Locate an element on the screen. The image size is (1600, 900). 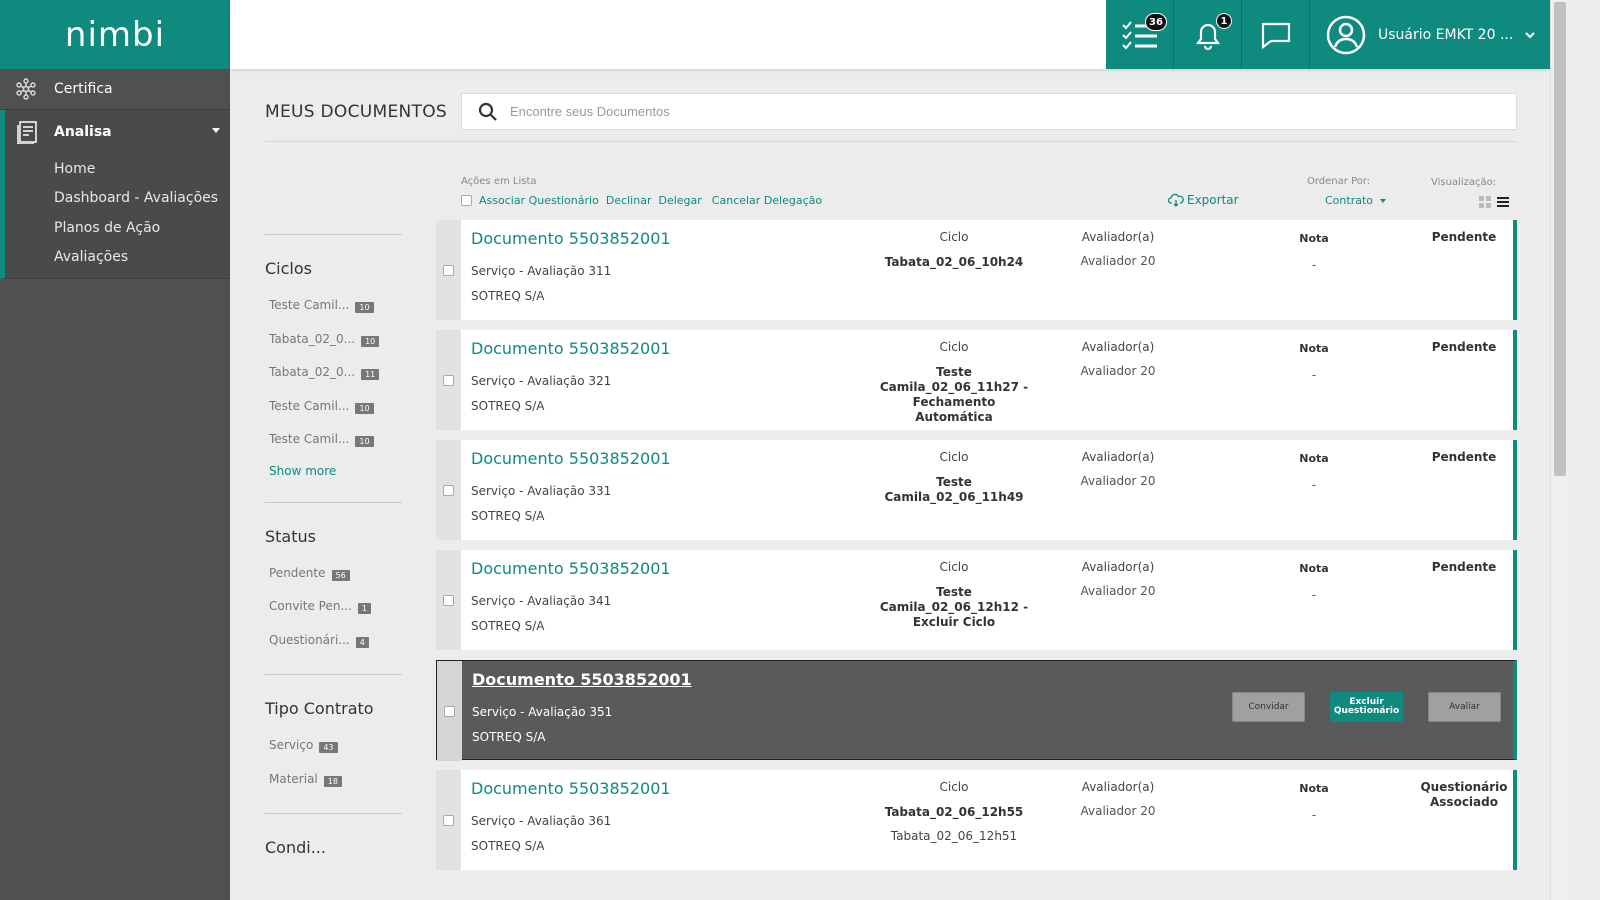
chat-icon is located at coordinates (1275, 35).